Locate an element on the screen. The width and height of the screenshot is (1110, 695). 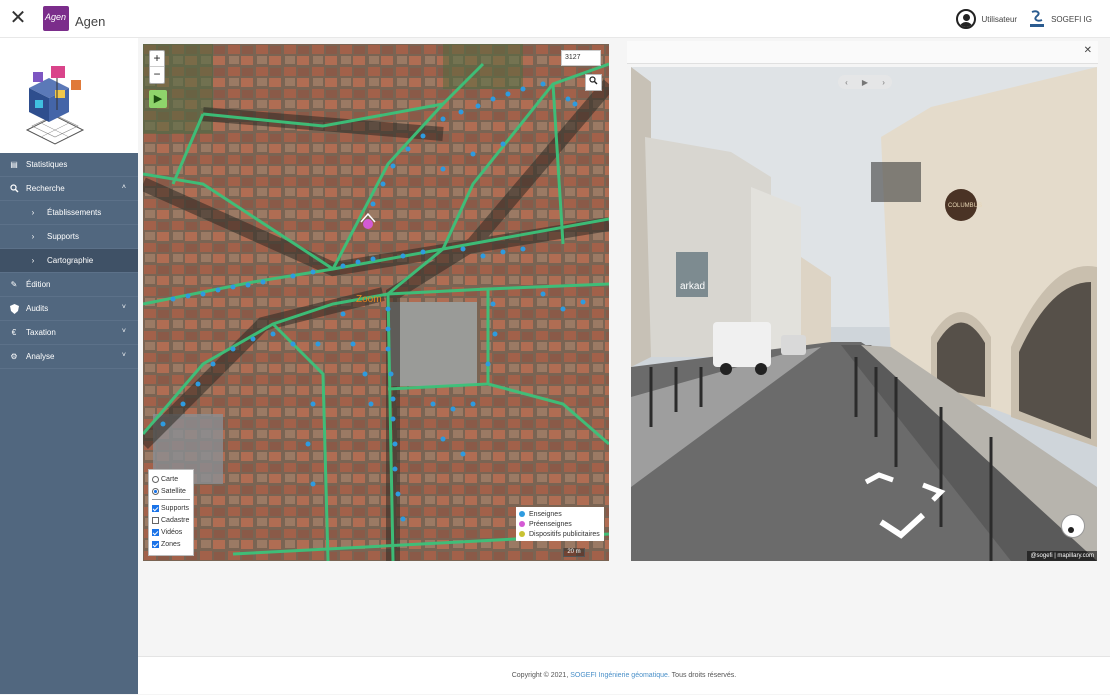
gear-icon: ⚙ is located at coordinates (14, 356).